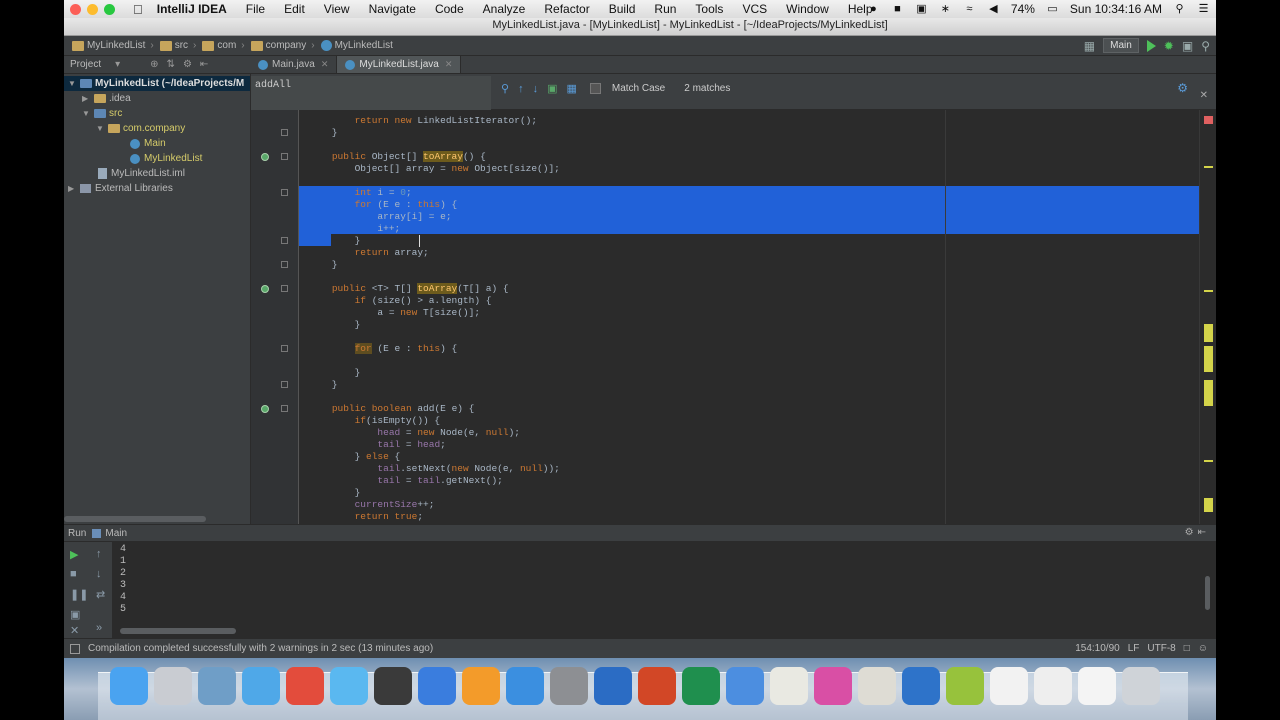 The image size is (1280, 720). What do you see at coordinates (106, 98) in the screenshot?
I see `tree-node-idea: ▶ .idea` at bounding box center [106, 98].